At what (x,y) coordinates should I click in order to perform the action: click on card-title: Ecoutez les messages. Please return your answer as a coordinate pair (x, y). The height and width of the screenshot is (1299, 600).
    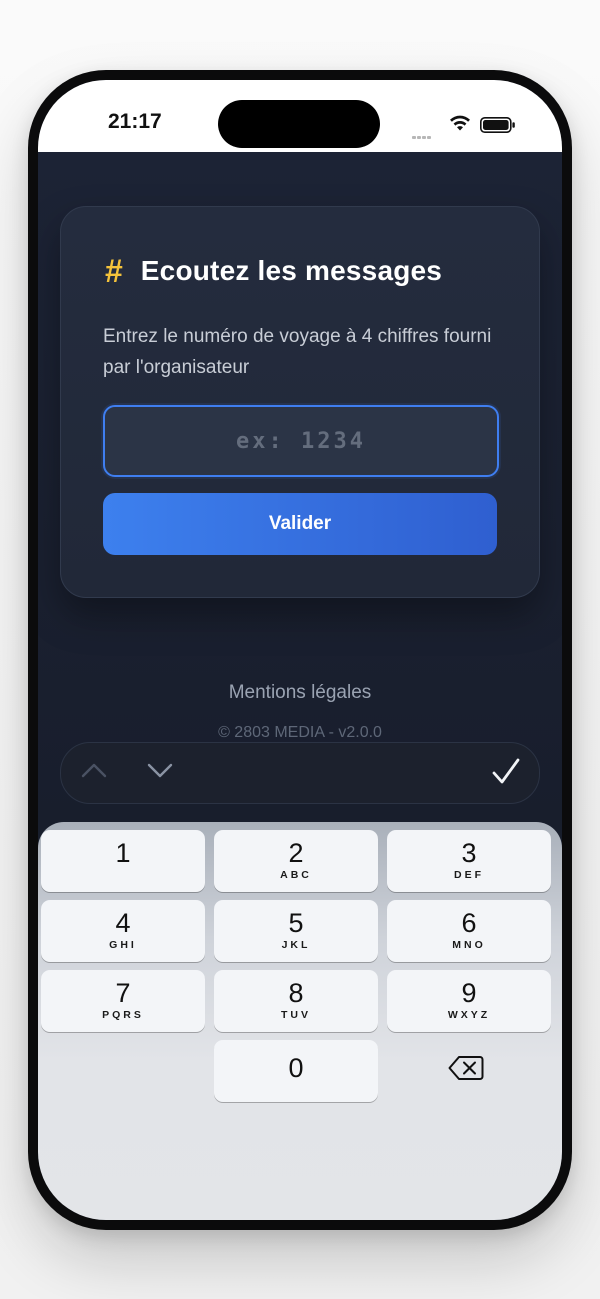
    Looking at the image, I should click on (291, 270).